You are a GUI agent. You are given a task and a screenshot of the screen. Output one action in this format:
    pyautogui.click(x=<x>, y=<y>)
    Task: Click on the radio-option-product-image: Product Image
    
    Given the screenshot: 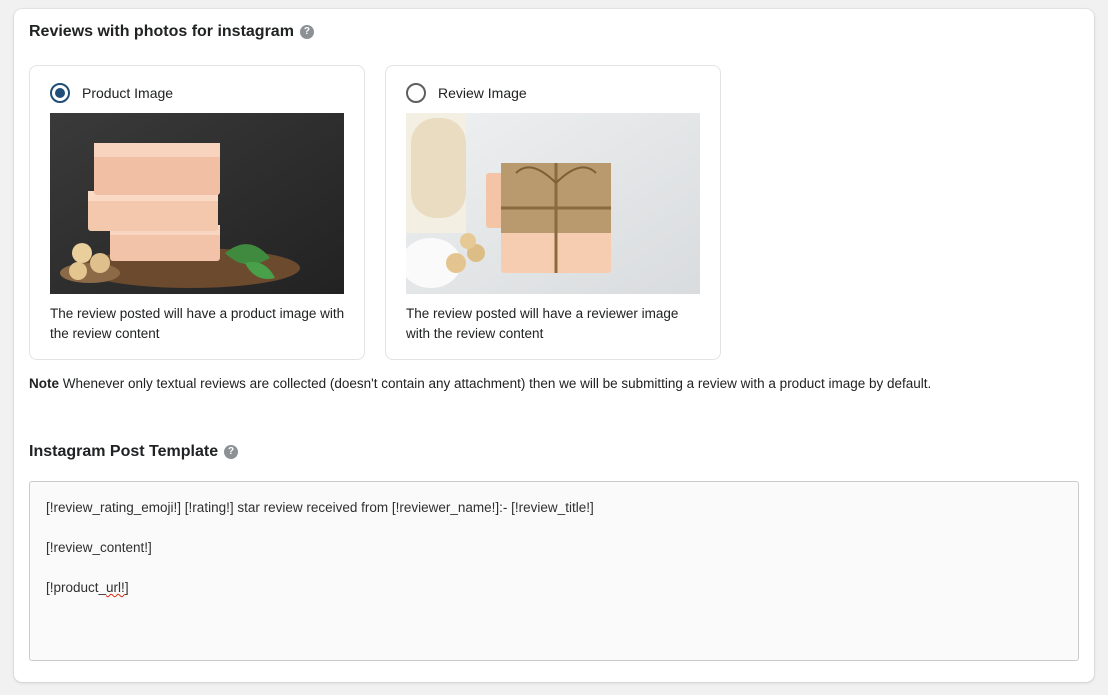 What is the action you would take?
    pyautogui.click(x=111, y=93)
    